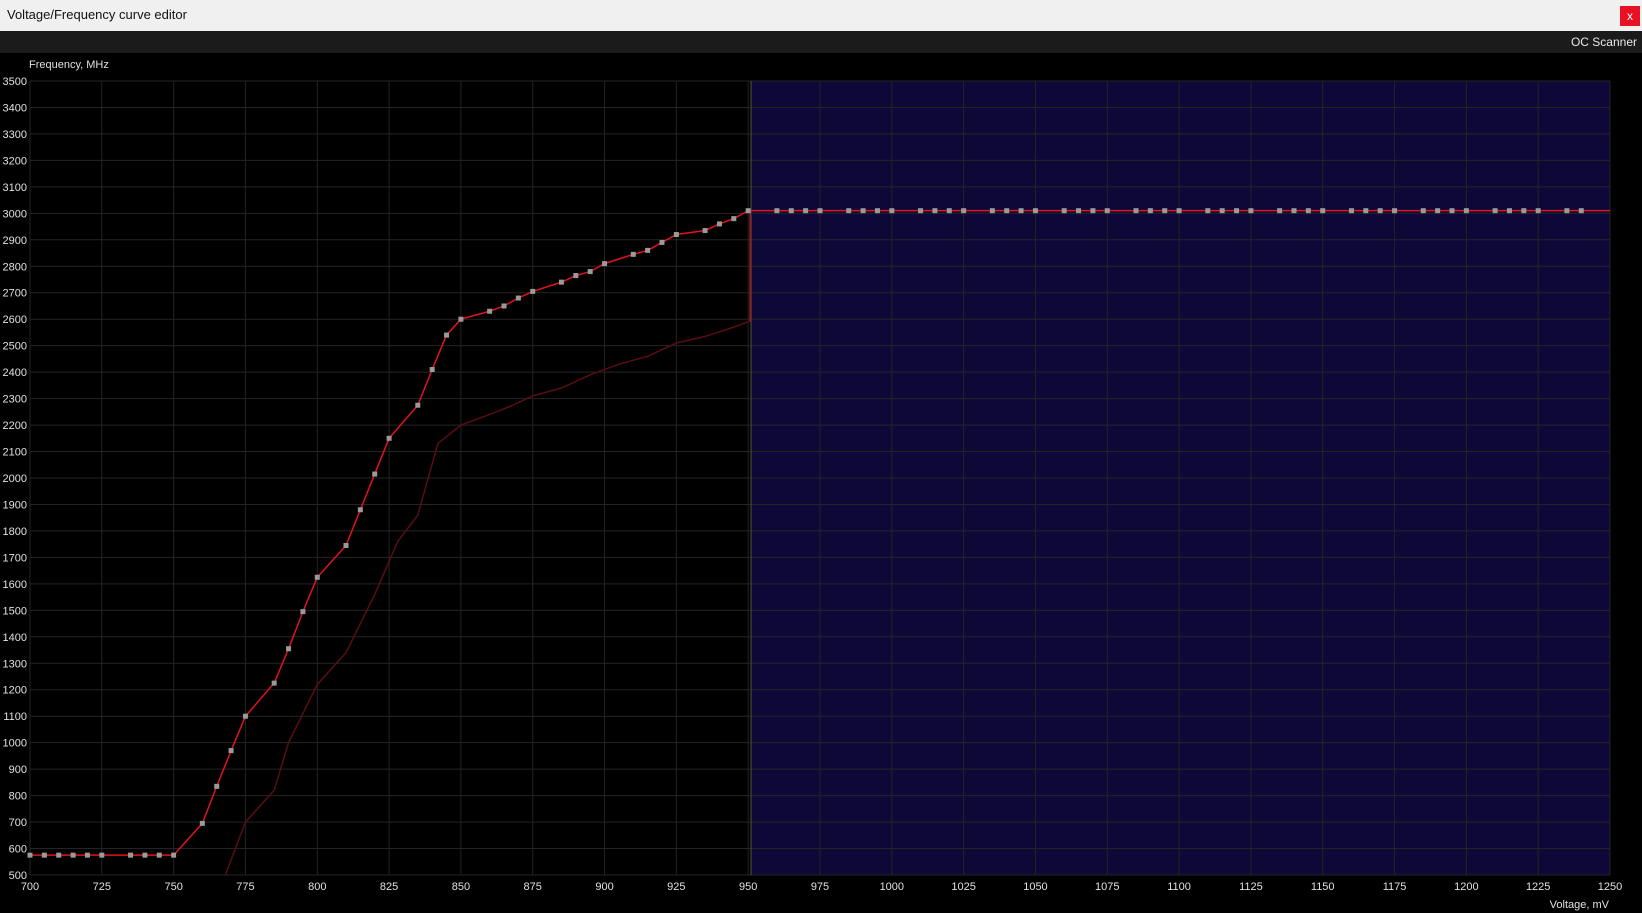  I want to click on oc-scanner-button: OC Scanner, so click(1604, 42).